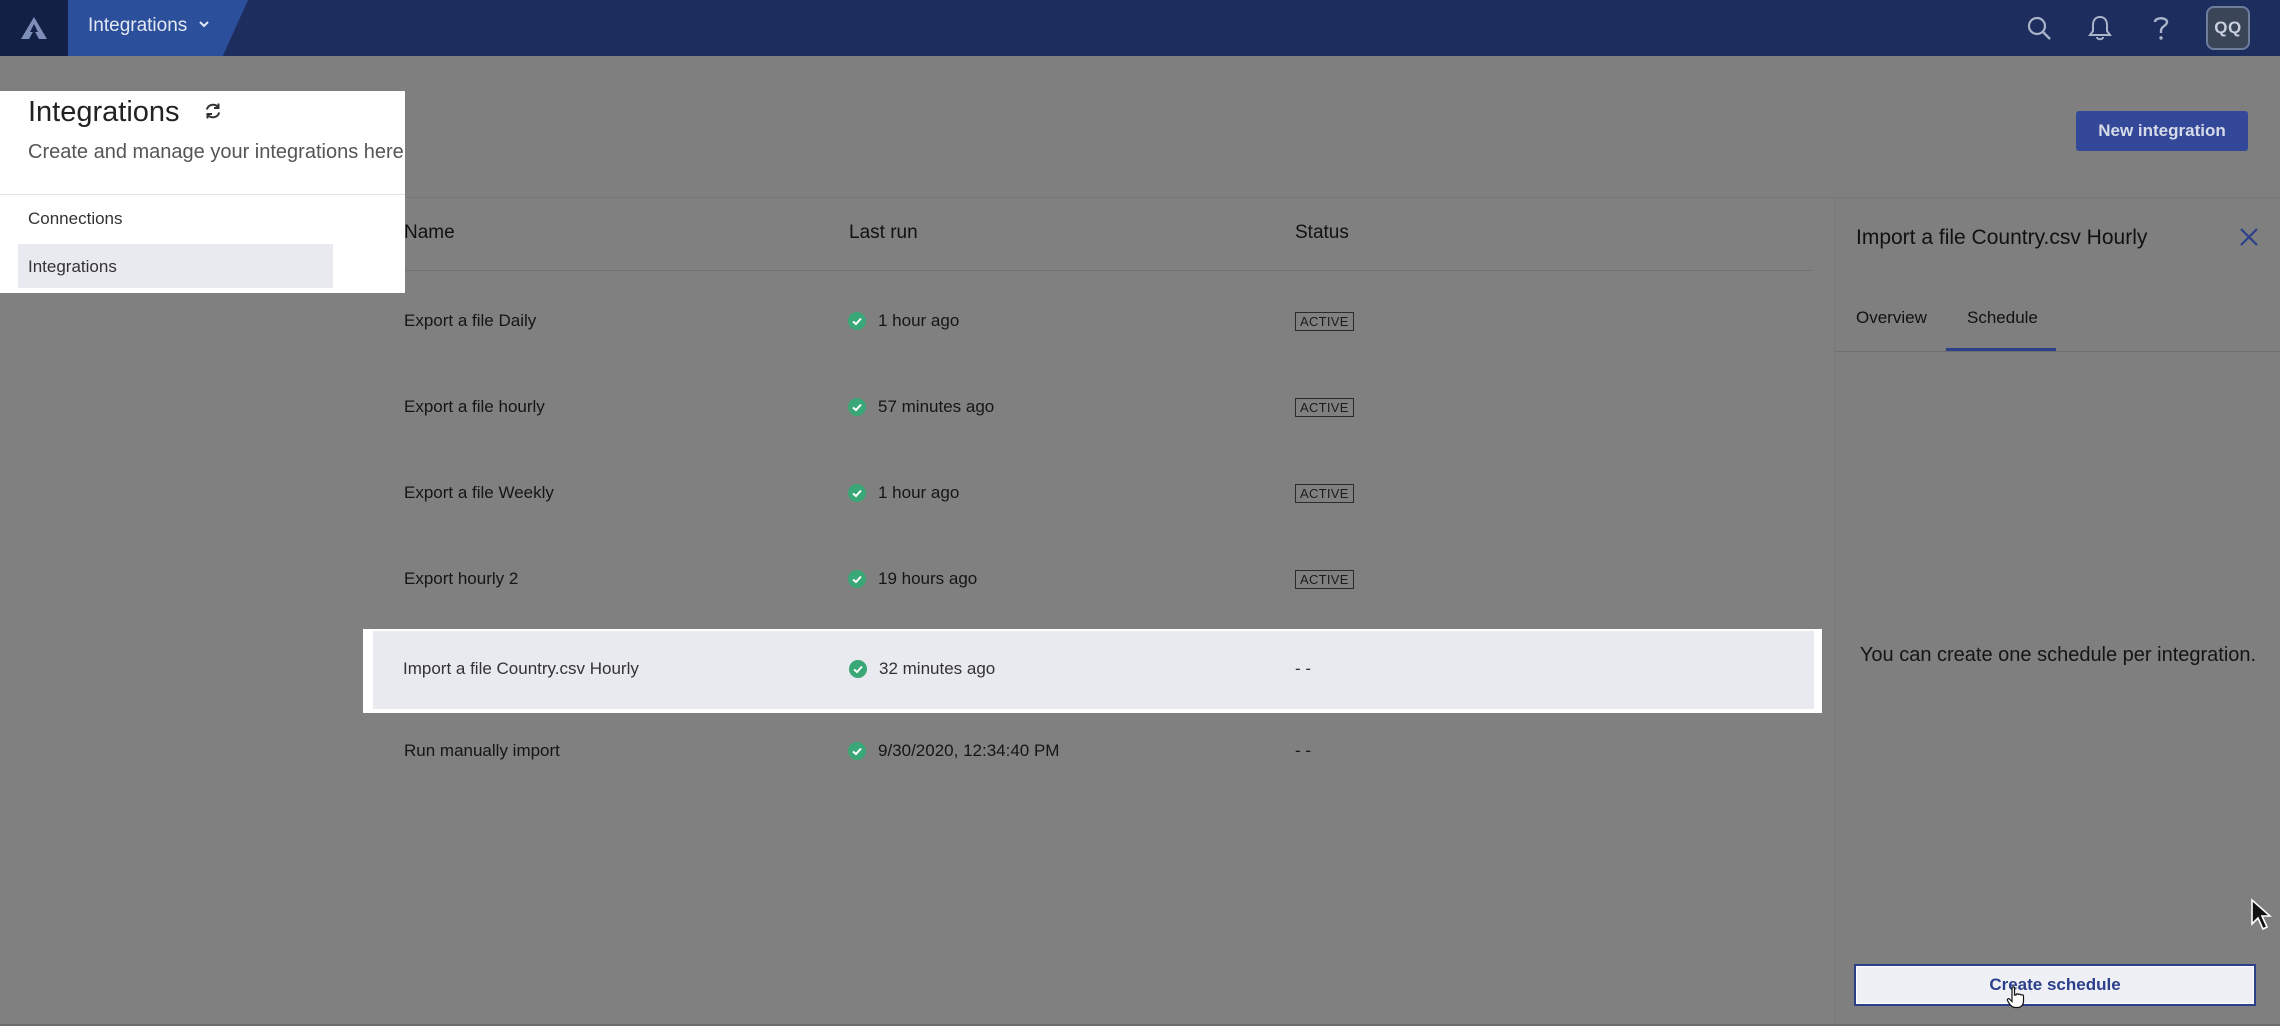 This screenshot has height=1026, width=2280. Describe the element at coordinates (72, 266) in the screenshot. I see `nav-item-label: Integrations` at that location.